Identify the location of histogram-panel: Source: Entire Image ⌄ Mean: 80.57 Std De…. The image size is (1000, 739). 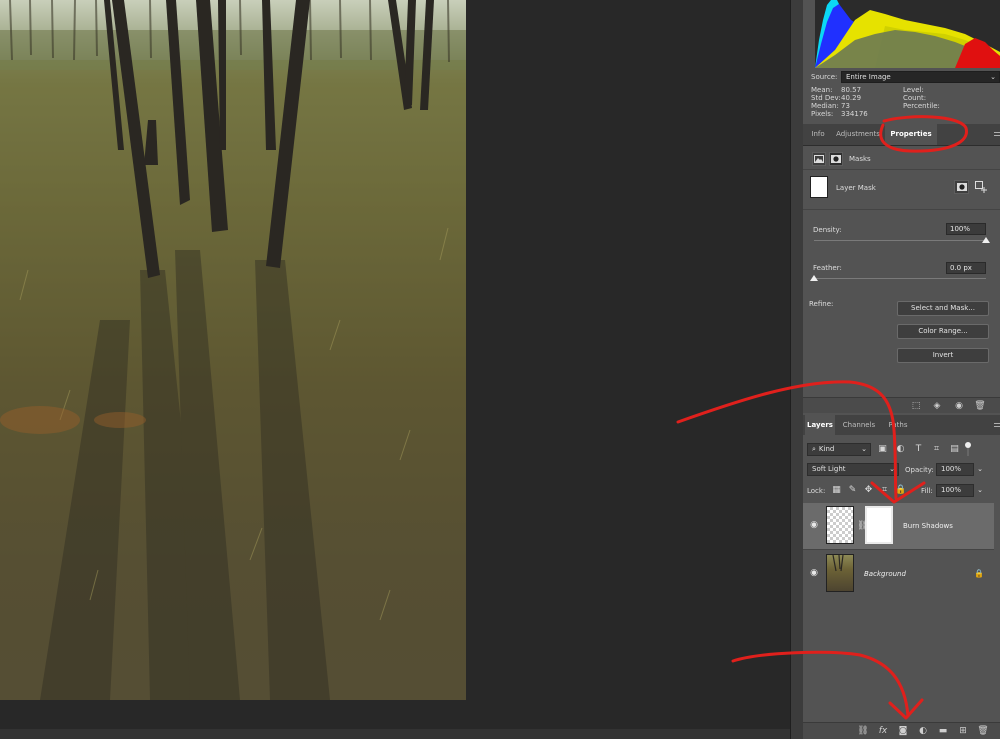
(901, 63).